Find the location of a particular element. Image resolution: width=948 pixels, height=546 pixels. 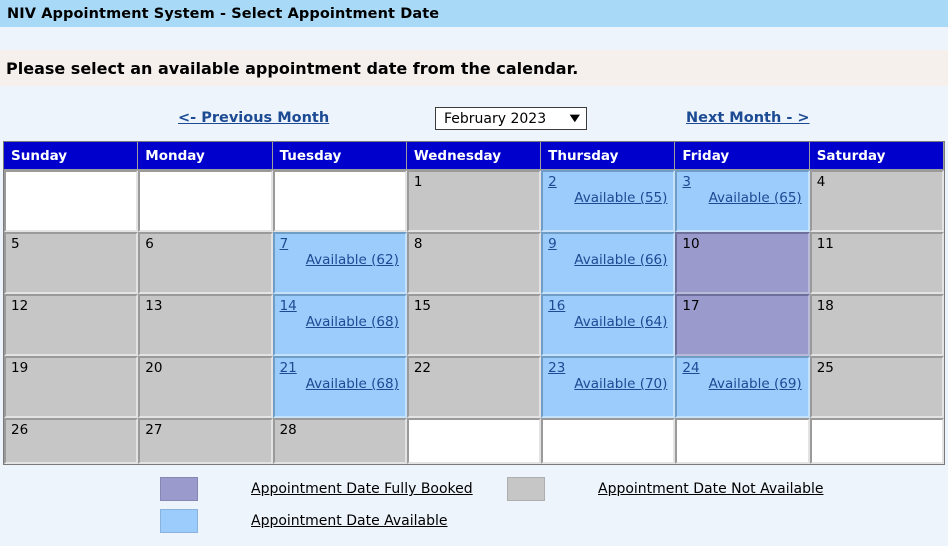

legend-swatch-fully-booked is located at coordinates (179, 489).